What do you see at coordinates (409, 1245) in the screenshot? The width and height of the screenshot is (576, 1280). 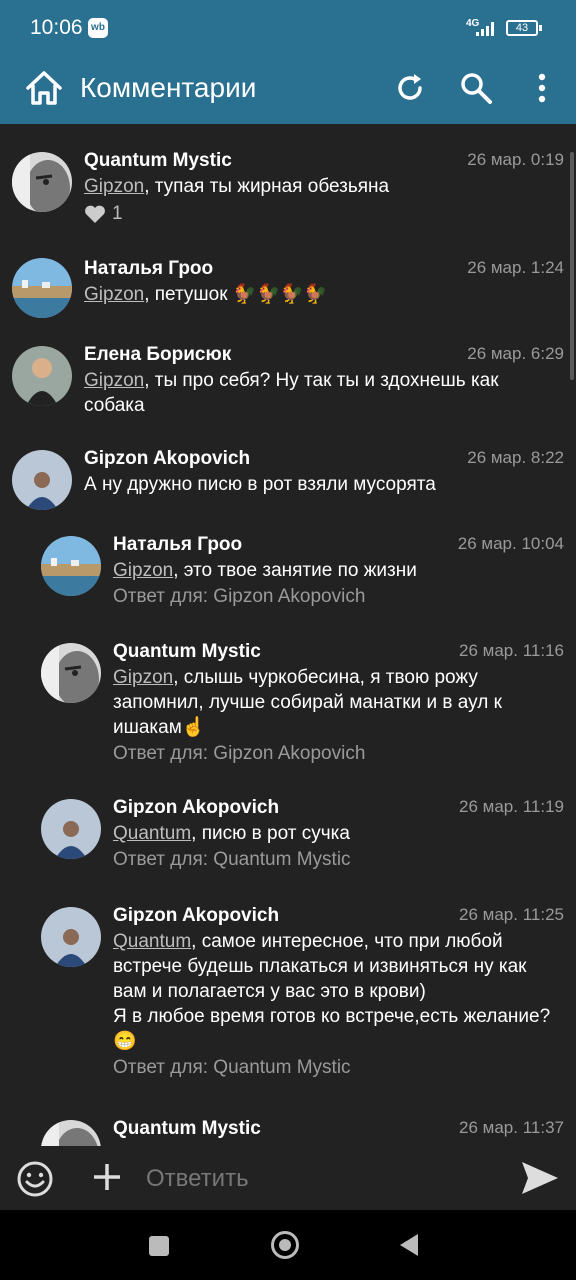 I see `back-button` at bounding box center [409, 1245].